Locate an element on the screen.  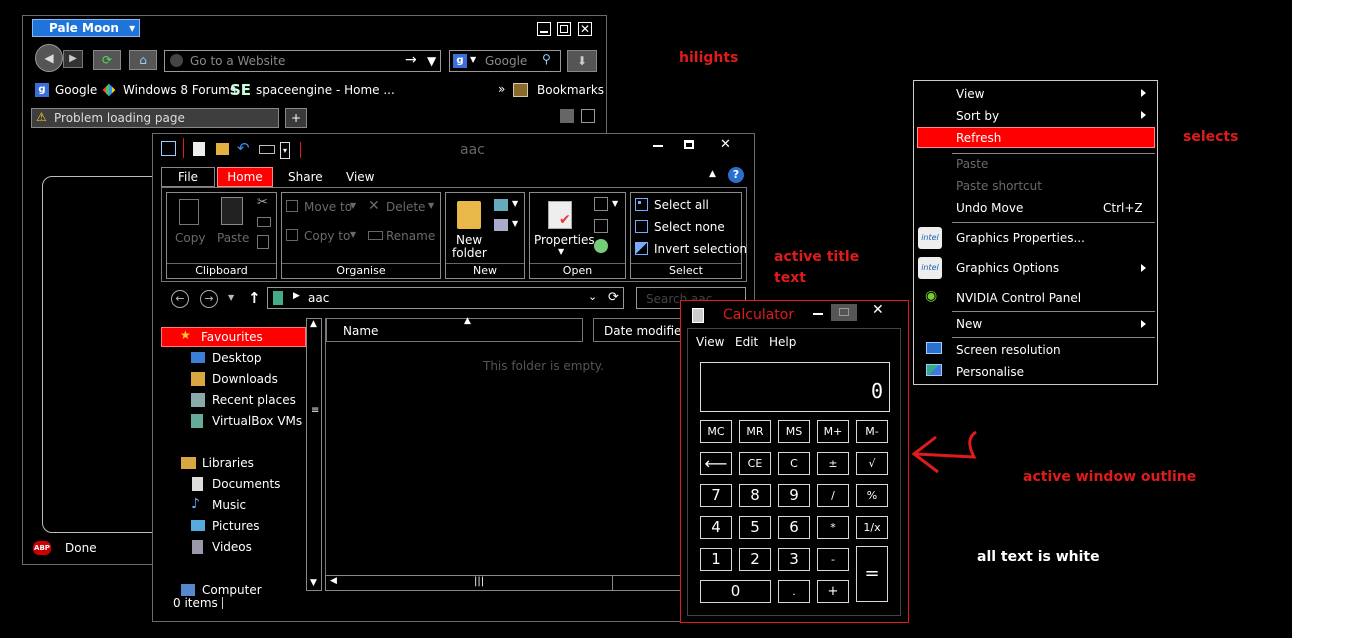
undo-icon: ↶ is located at coordinates (243, 148).